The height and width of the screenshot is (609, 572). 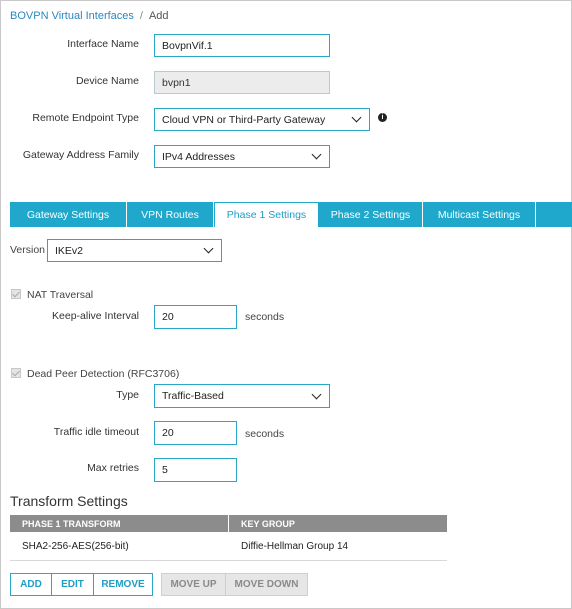 What do you see at coordinates (176, 82) in the screenshot?
I see `device-name-value: bvpn1` at bounding box center [176, 82].